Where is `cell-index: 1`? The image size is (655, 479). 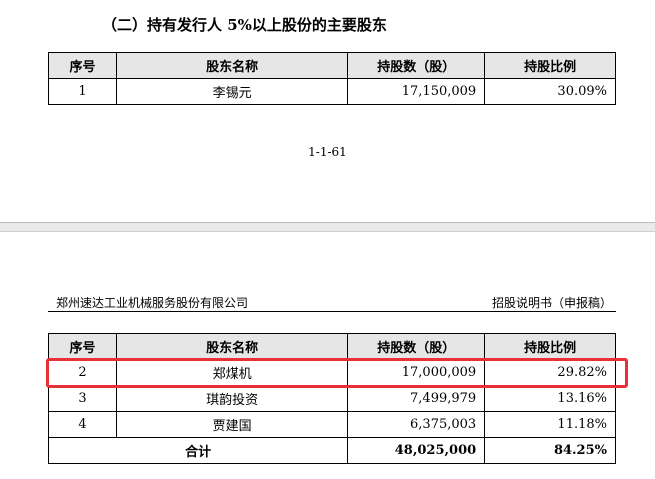 cell-index: 1 is located at coordinates (82, 91).